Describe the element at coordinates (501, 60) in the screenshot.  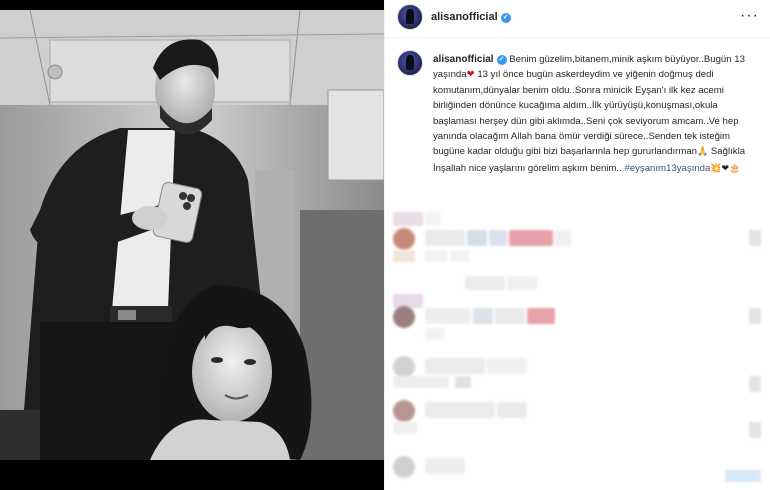
I see `caption-verified-badge-icon: ✓` at that location.